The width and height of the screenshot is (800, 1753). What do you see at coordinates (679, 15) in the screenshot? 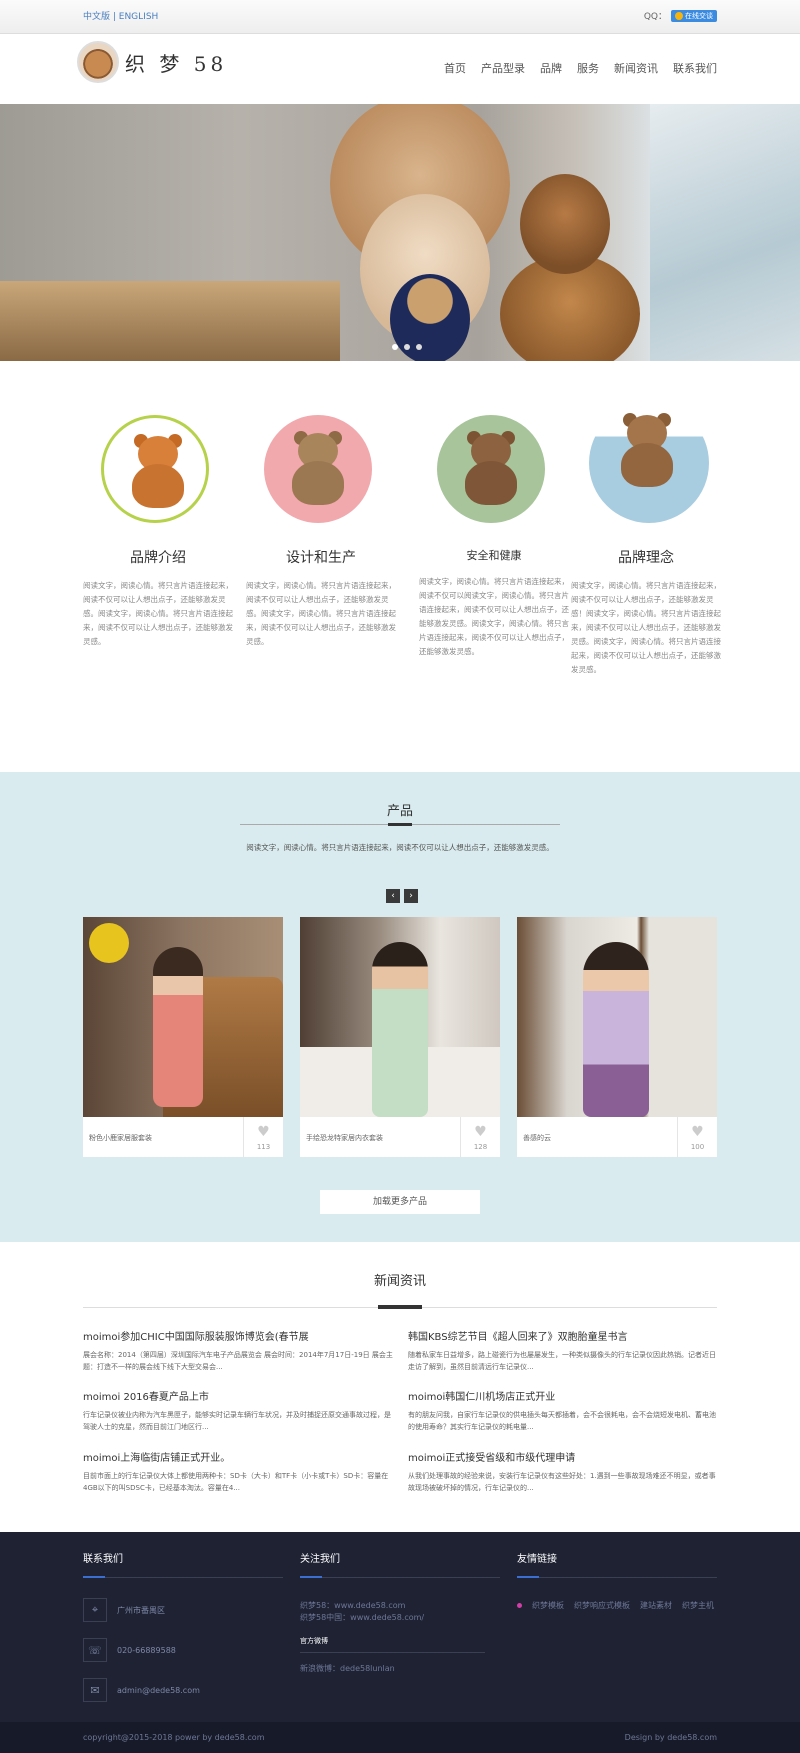
I see `qq-icon` at bounding box center [679, 15].